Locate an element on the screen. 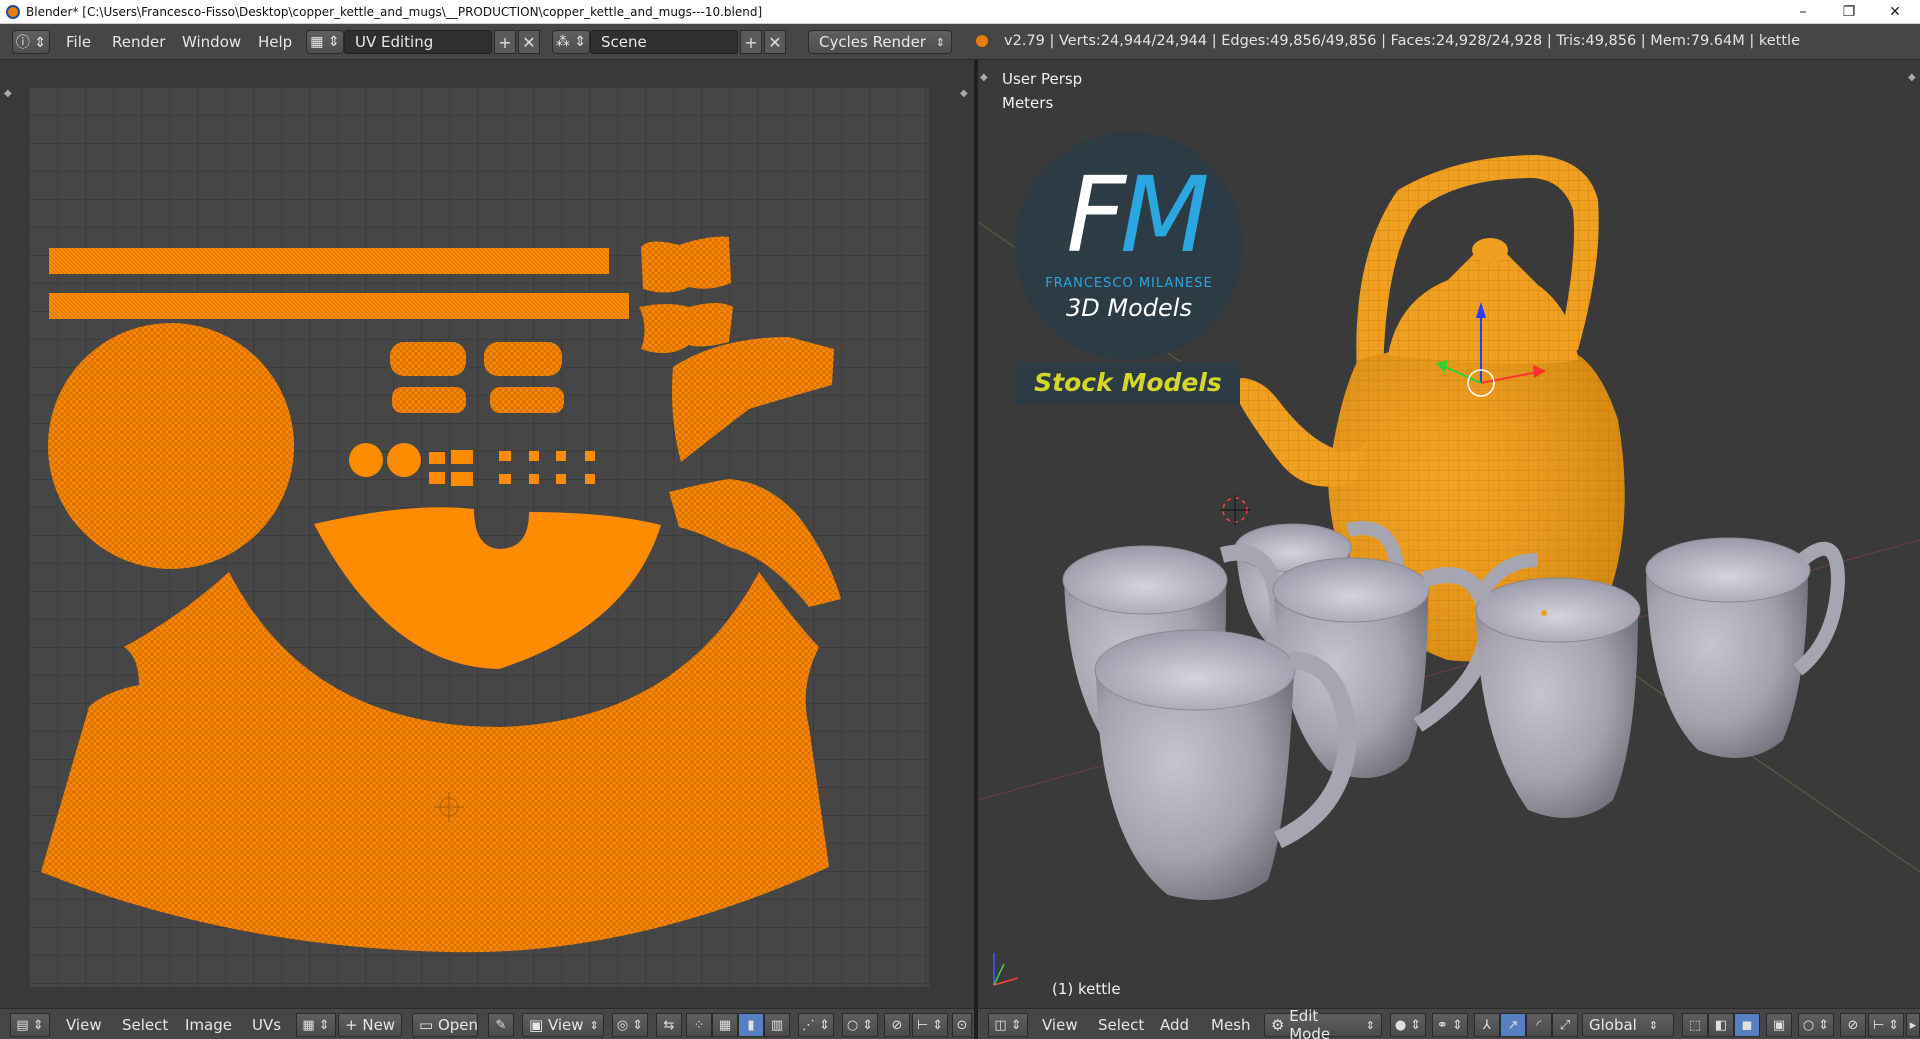 The image size is (1920, 1039). layout-grid-icon: ▦ ⇕ is located at coordinates (325, 42).